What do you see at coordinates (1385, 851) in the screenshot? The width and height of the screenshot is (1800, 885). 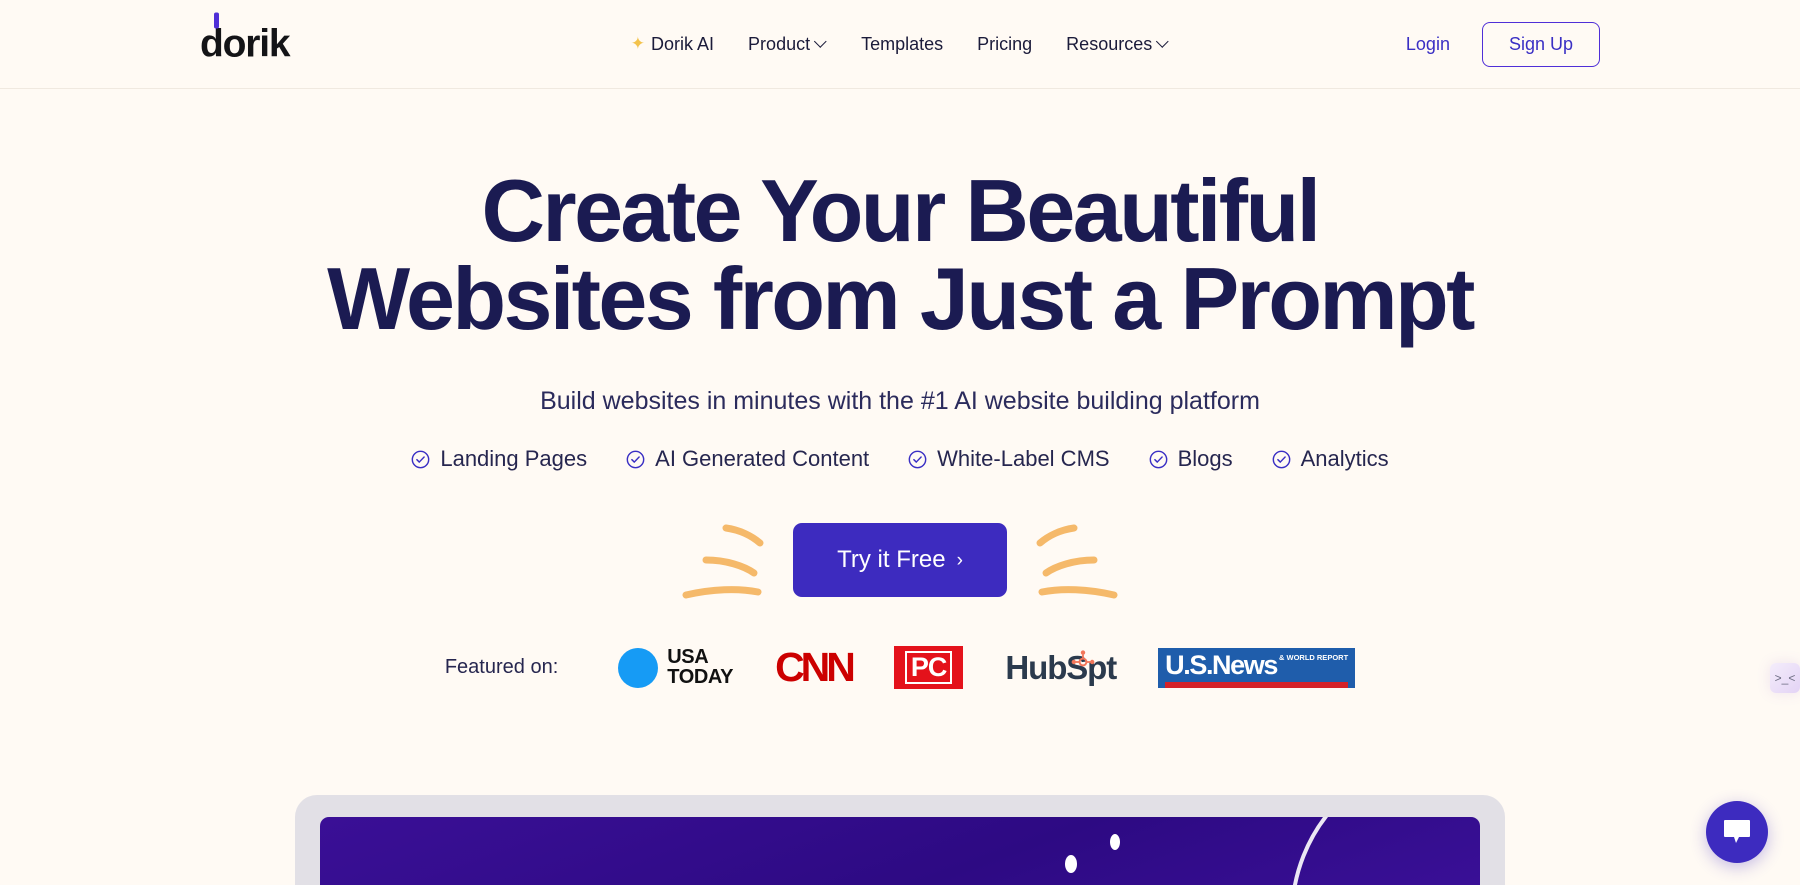 I see `decorative-arc` at bounding box center [1385, 851].